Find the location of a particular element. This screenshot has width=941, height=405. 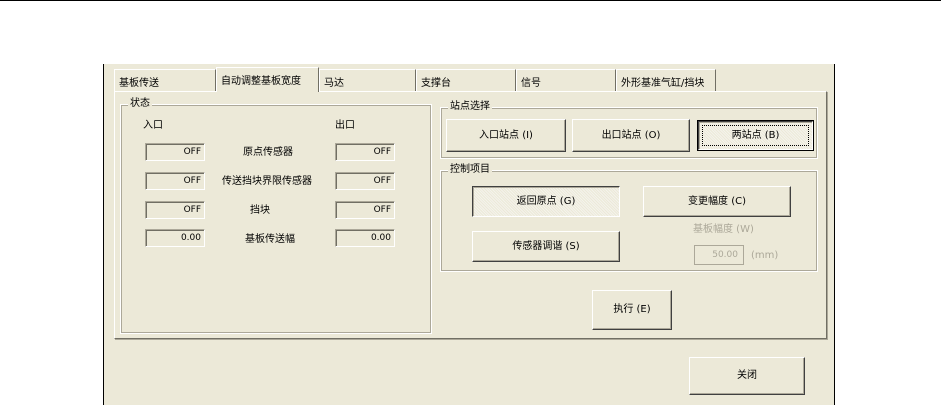

return-origin-button: 返回原点 (G) is located at coordinates (546, 201).